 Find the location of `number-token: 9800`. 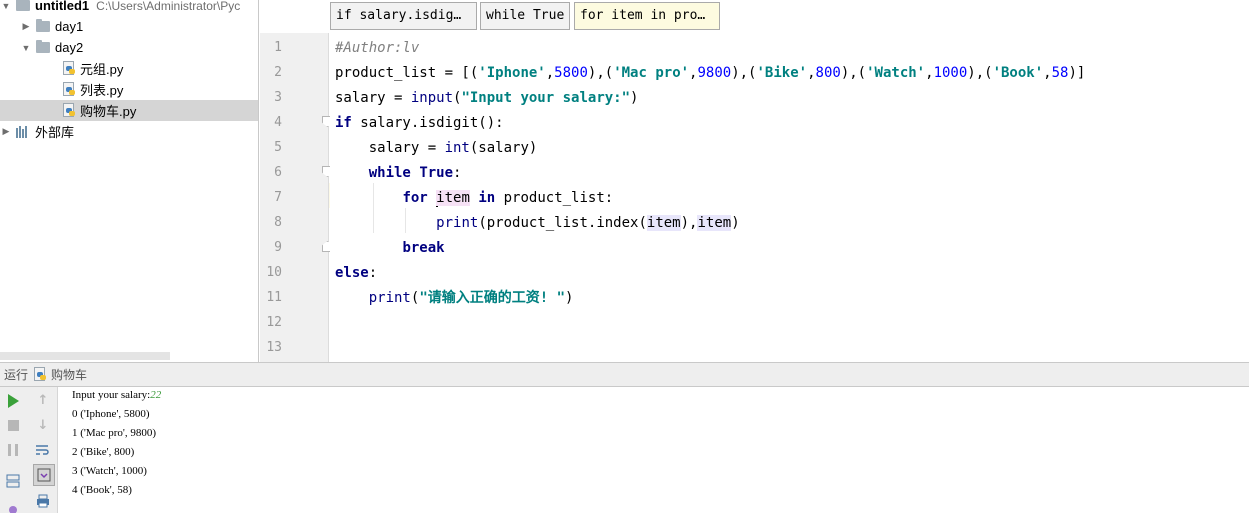

number-token: 9800 is located at coordinates (714, 73).